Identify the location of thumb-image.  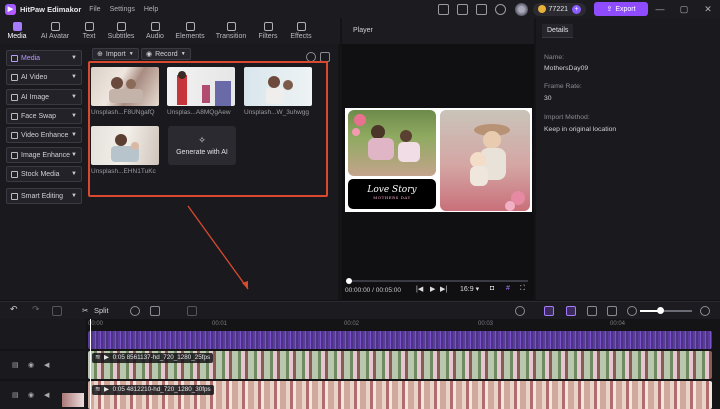
(126, 90).